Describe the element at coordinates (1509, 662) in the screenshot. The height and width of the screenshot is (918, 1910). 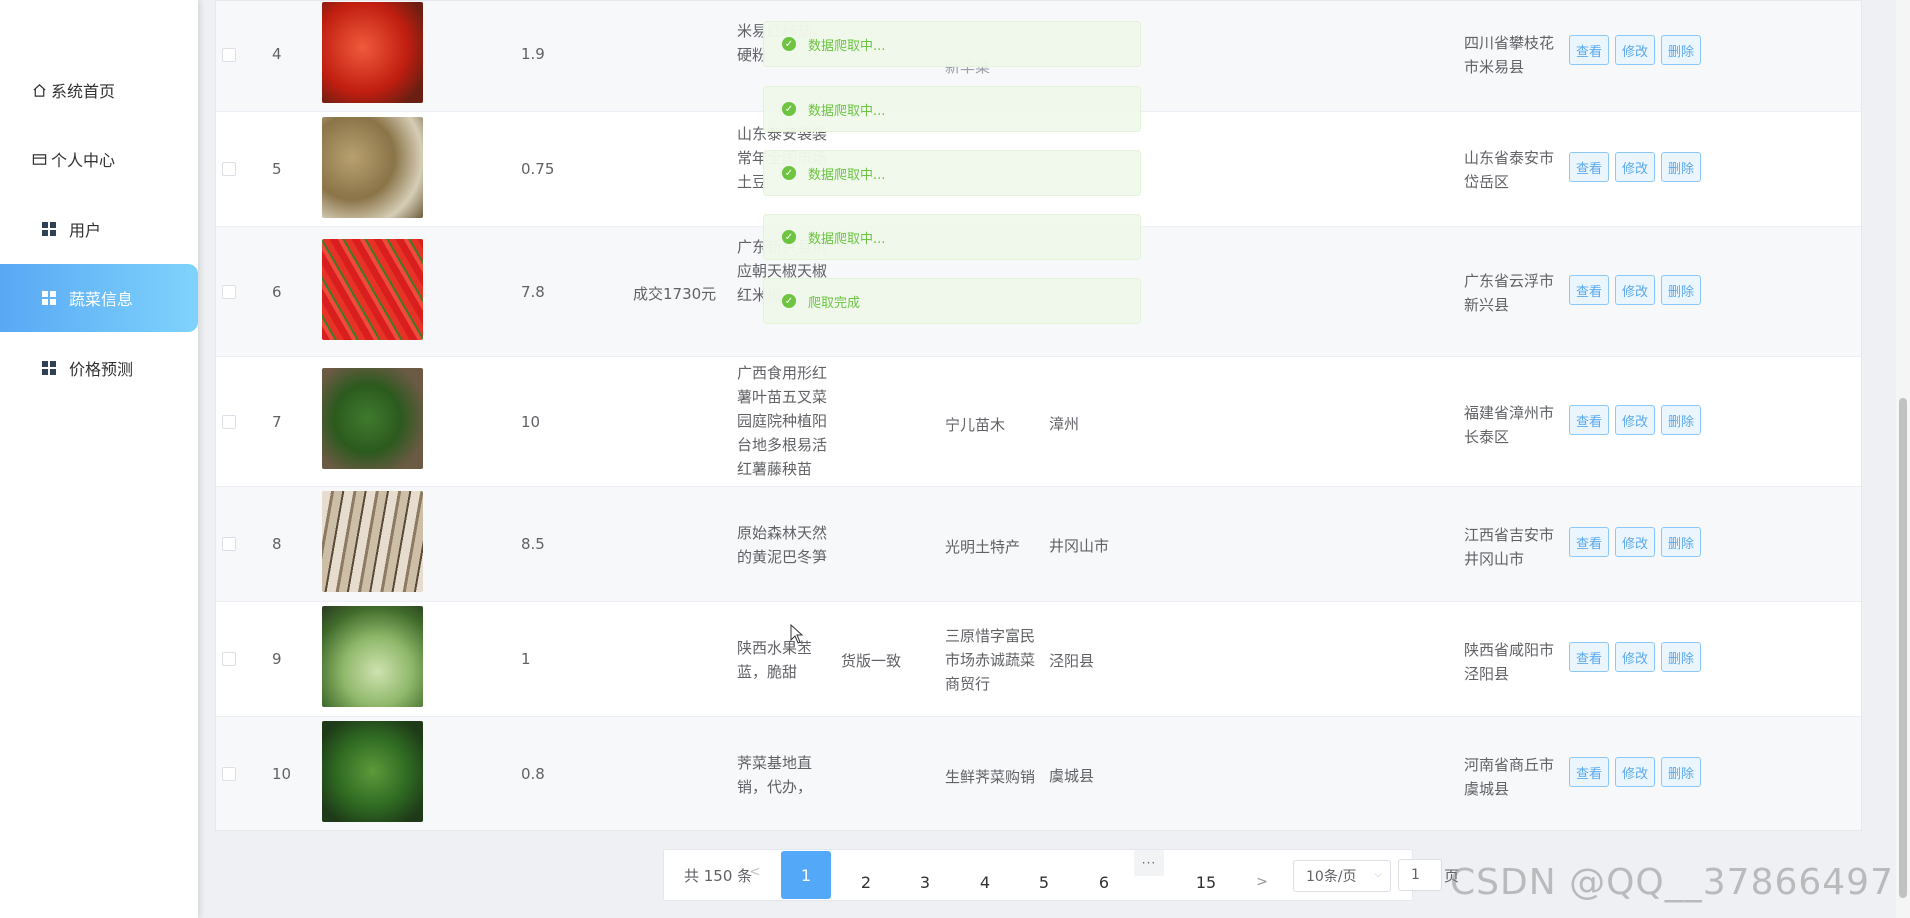
I see `region: 陕西省咸阳市泾阳县` at that location.